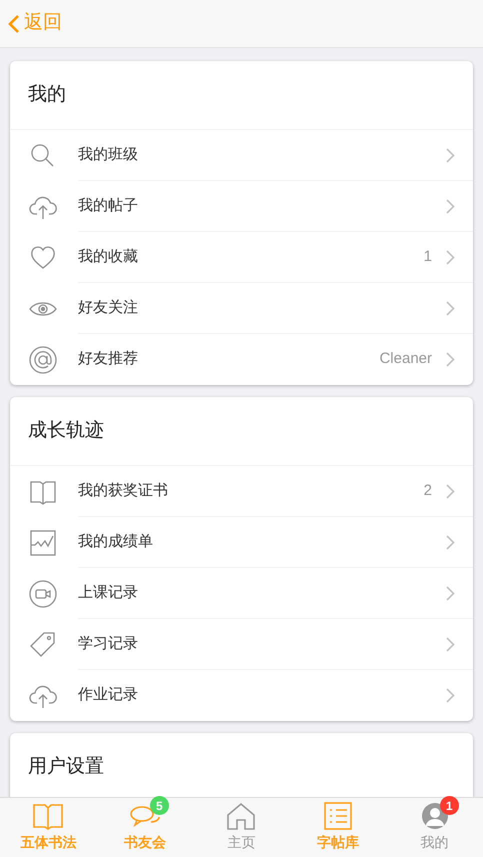 The height and width of the screenshot is (857, 483). I want to click on home-icon, so click(241, 816).